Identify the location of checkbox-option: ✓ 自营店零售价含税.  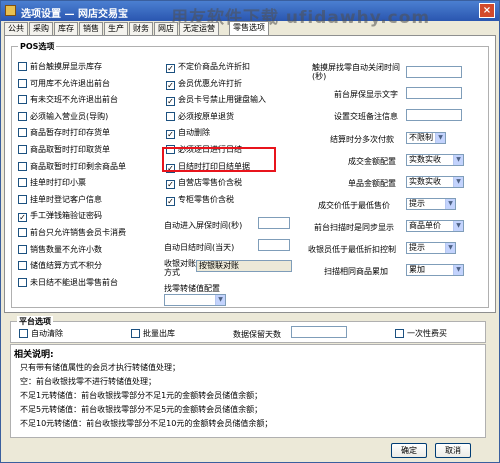
(204, 183).